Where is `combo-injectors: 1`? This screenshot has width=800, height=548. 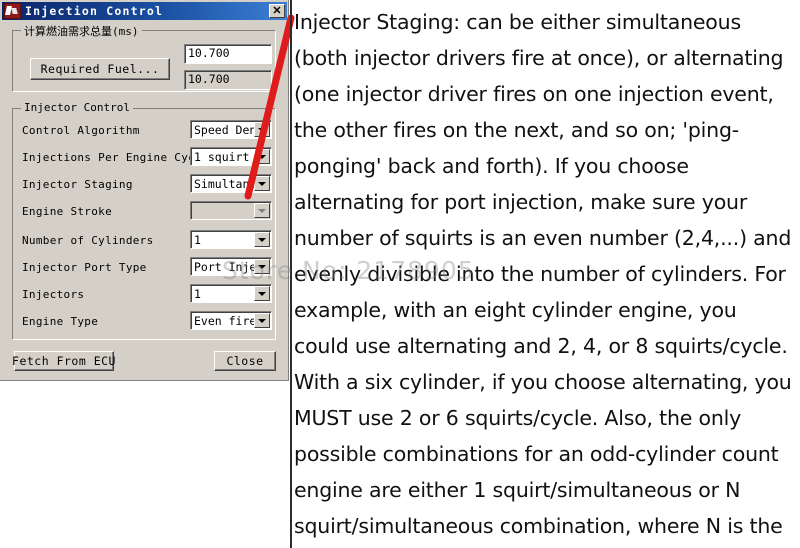
combo-injectors: 1 is located at coordinates (231, 293).